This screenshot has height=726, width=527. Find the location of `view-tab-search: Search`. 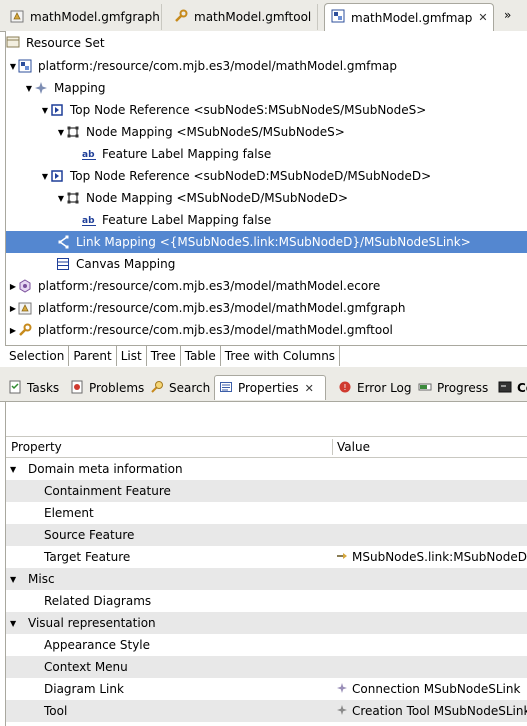

view-tab-search: Search is located at coordinates (178, 388).